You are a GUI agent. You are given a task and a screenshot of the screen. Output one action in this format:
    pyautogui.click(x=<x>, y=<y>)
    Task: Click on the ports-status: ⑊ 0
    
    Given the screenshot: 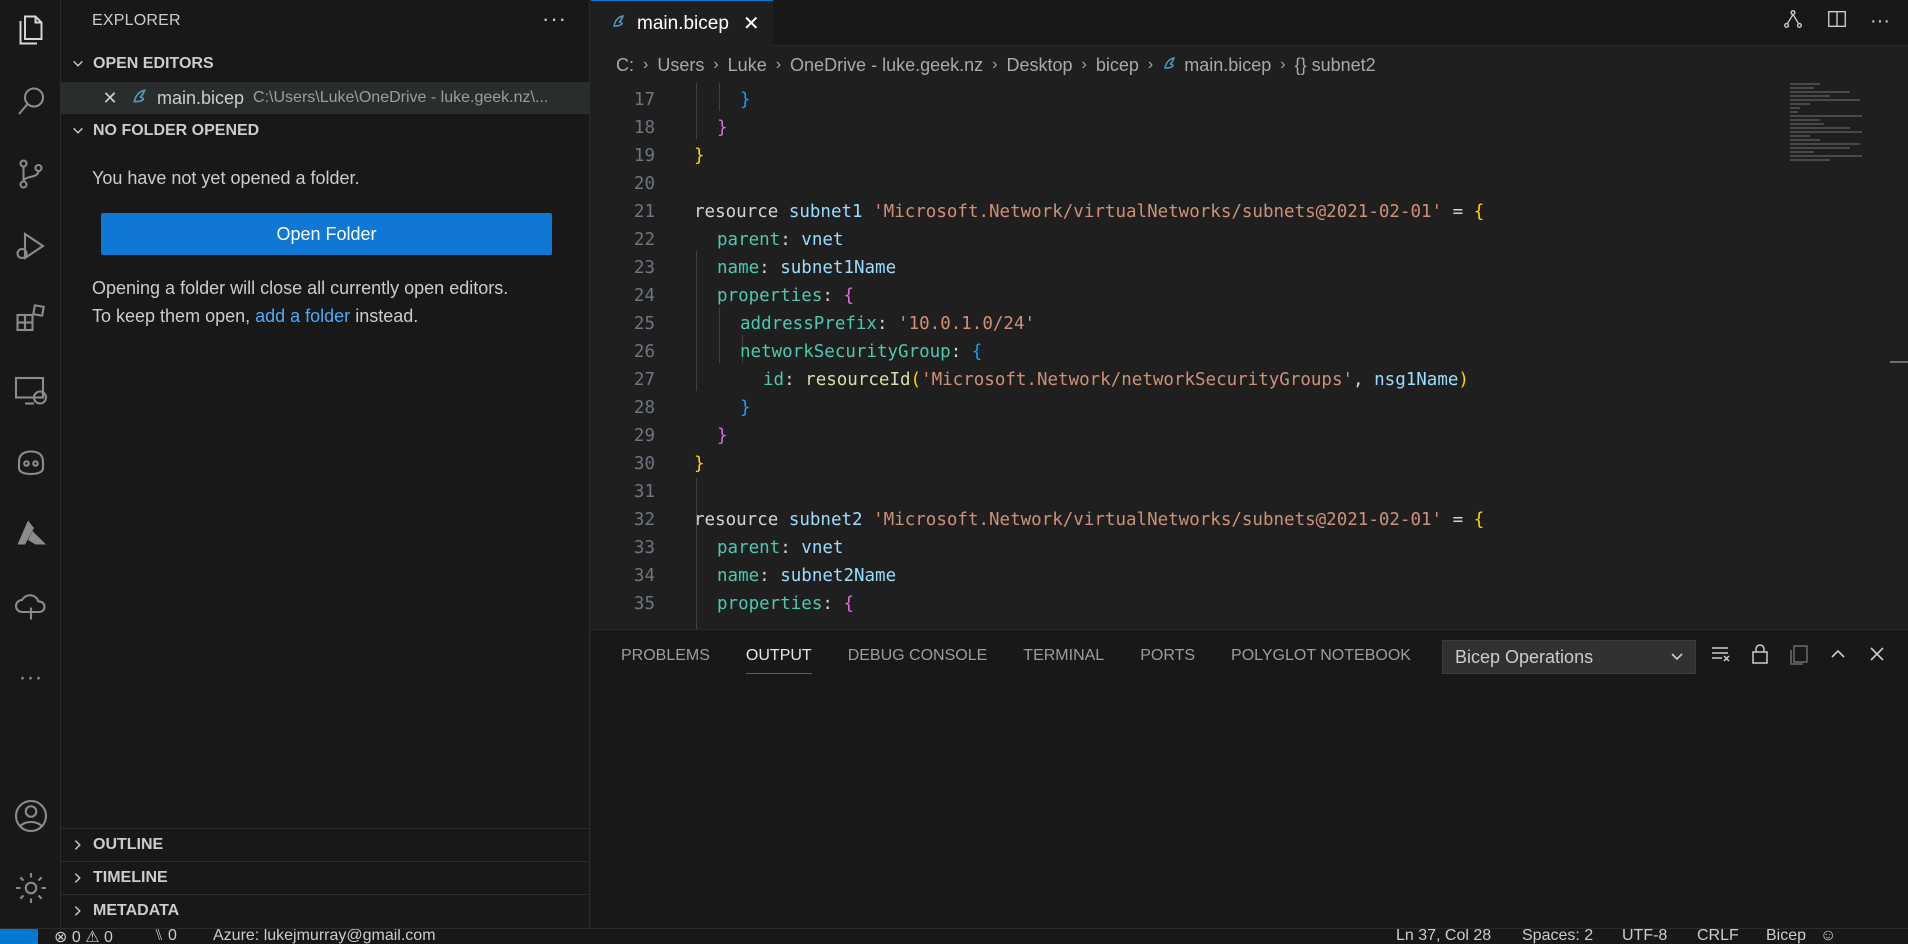 What is the action you would take?
    pyautogui.click(x=165, y=936)
    